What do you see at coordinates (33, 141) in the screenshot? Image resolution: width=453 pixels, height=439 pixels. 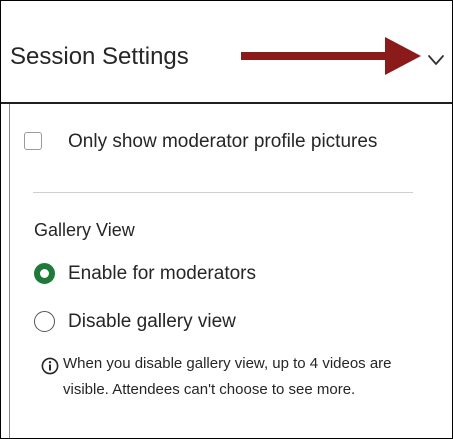 I see `profile-pictures-checkbox` at bounding box center [33, 141].